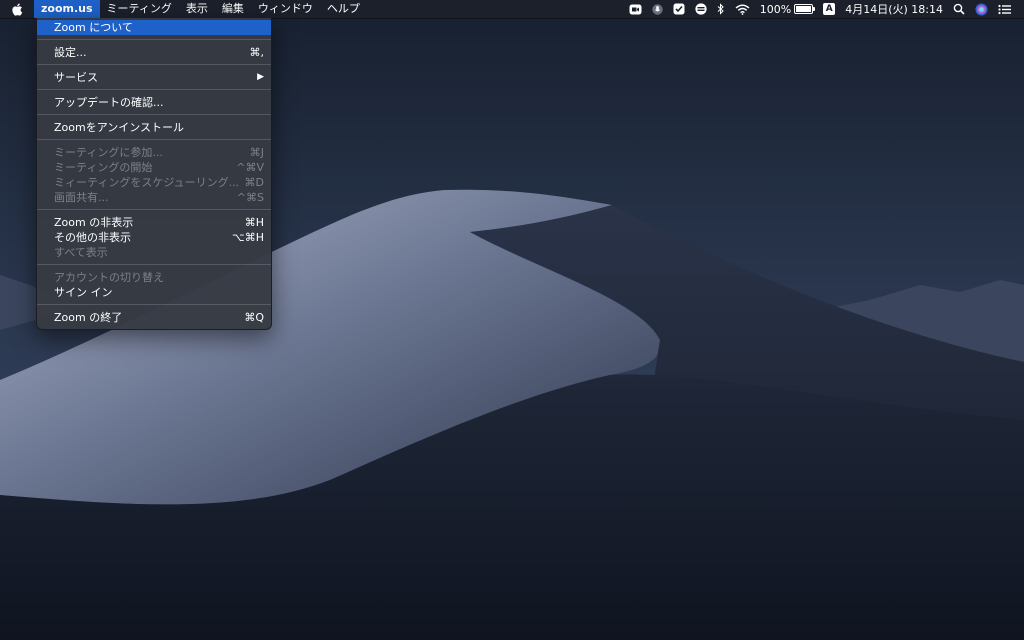 The width and height of the screenshot is (1024, 640). Describe the element at coordinates (154, 52) in the screenshot. I see `menu-item-1-0: 設定... ⌘,` at that location.